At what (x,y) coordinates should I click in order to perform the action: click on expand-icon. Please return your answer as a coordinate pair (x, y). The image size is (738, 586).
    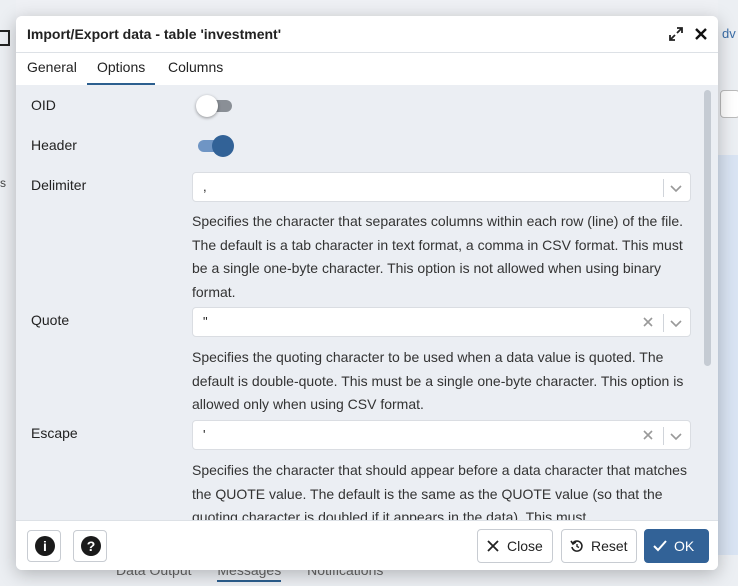
    Looking at the image, I should click on (676, 34).